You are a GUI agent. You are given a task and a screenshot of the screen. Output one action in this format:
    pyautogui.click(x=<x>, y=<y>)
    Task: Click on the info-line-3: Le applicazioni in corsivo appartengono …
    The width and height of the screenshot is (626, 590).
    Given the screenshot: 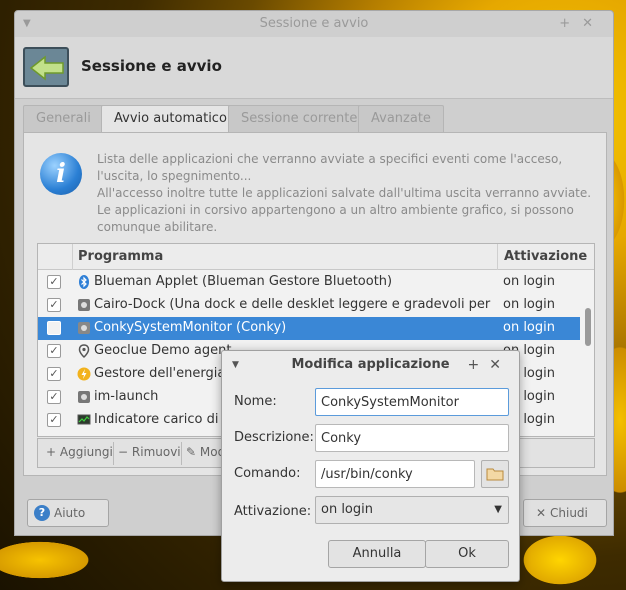 What is the action you would take?
    pyautogui.click(x=335, y=218)
    